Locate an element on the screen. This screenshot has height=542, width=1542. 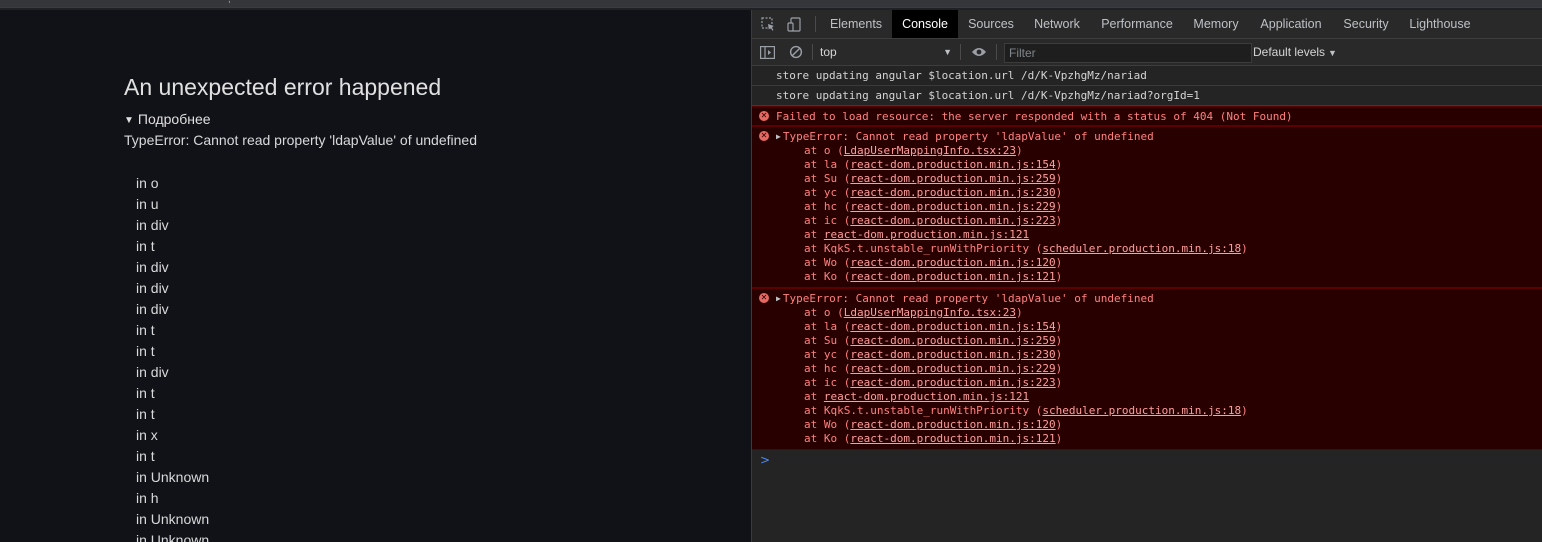
details-toggle-label: Подробнее is located at coordinates (174, 119).